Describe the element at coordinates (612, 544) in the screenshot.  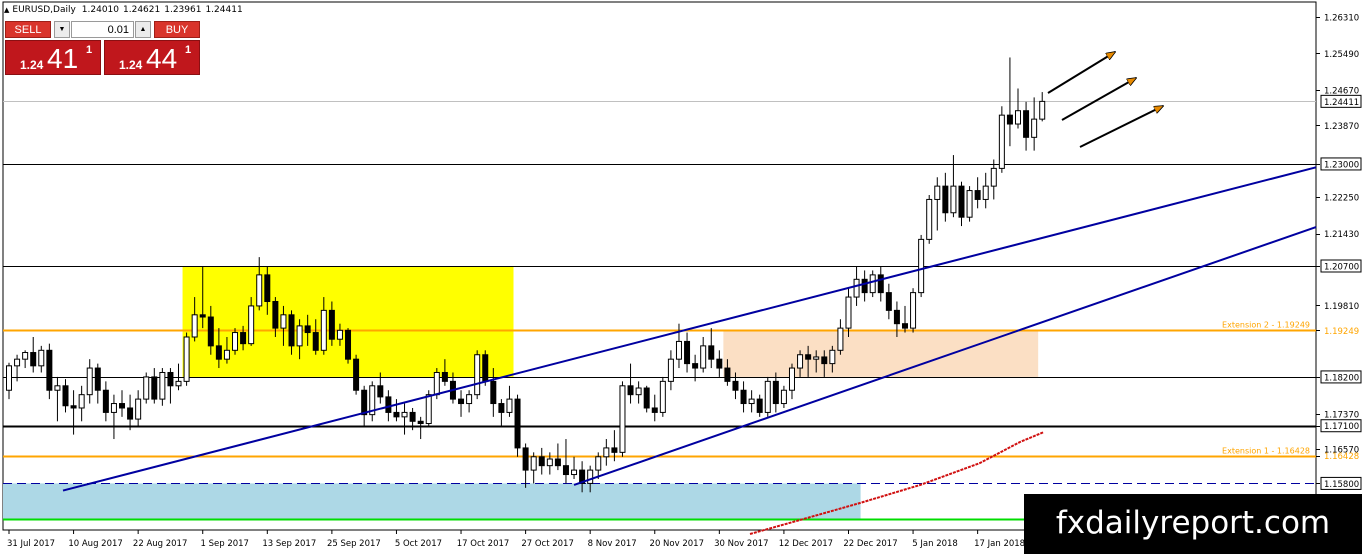
I see `time-label-9: 8 Nov 2017` at that location.